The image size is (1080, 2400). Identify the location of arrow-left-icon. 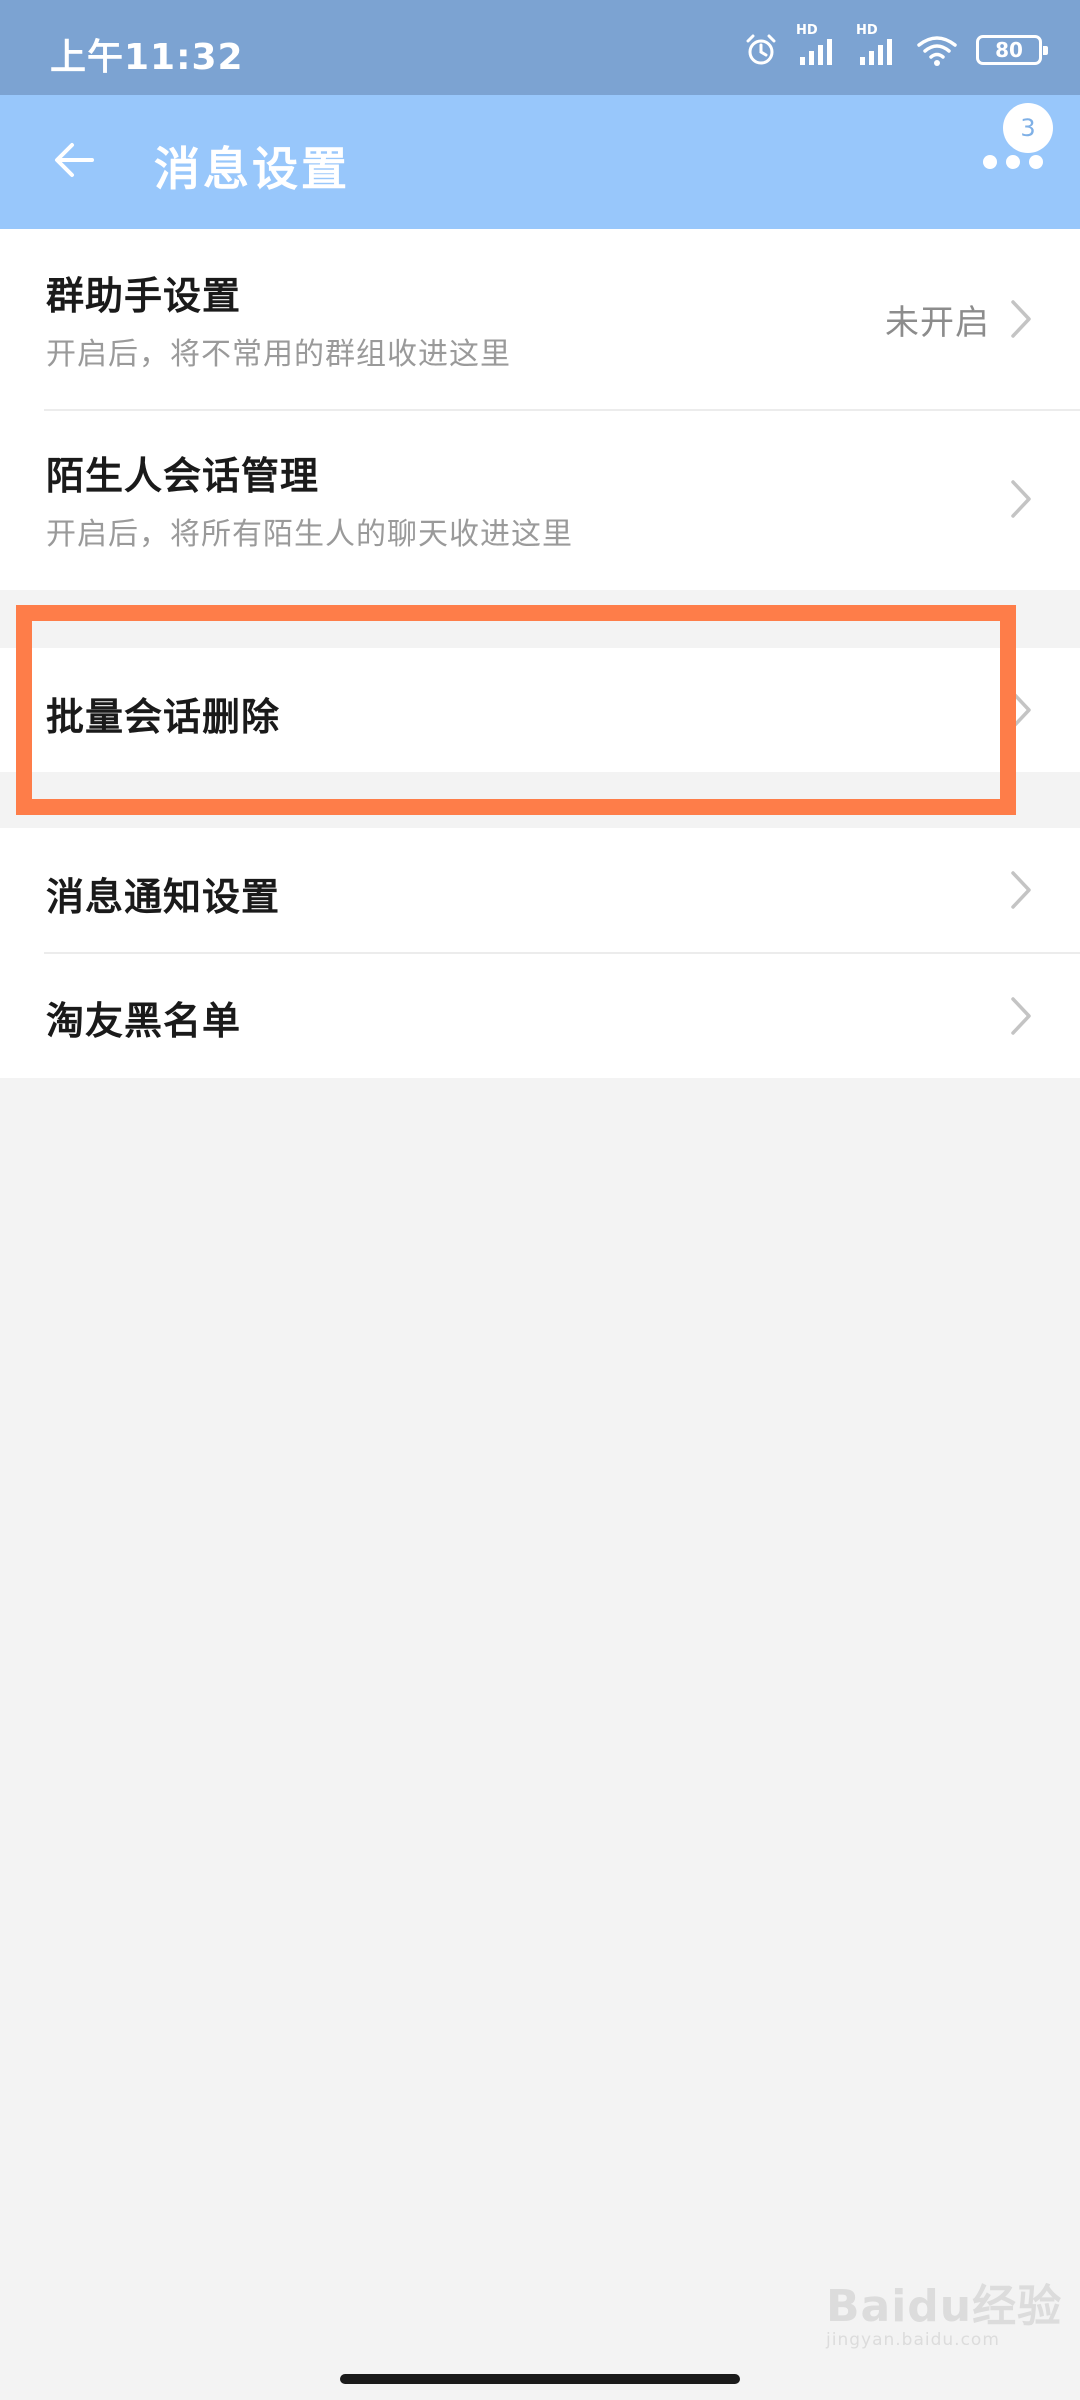
(74, 162).